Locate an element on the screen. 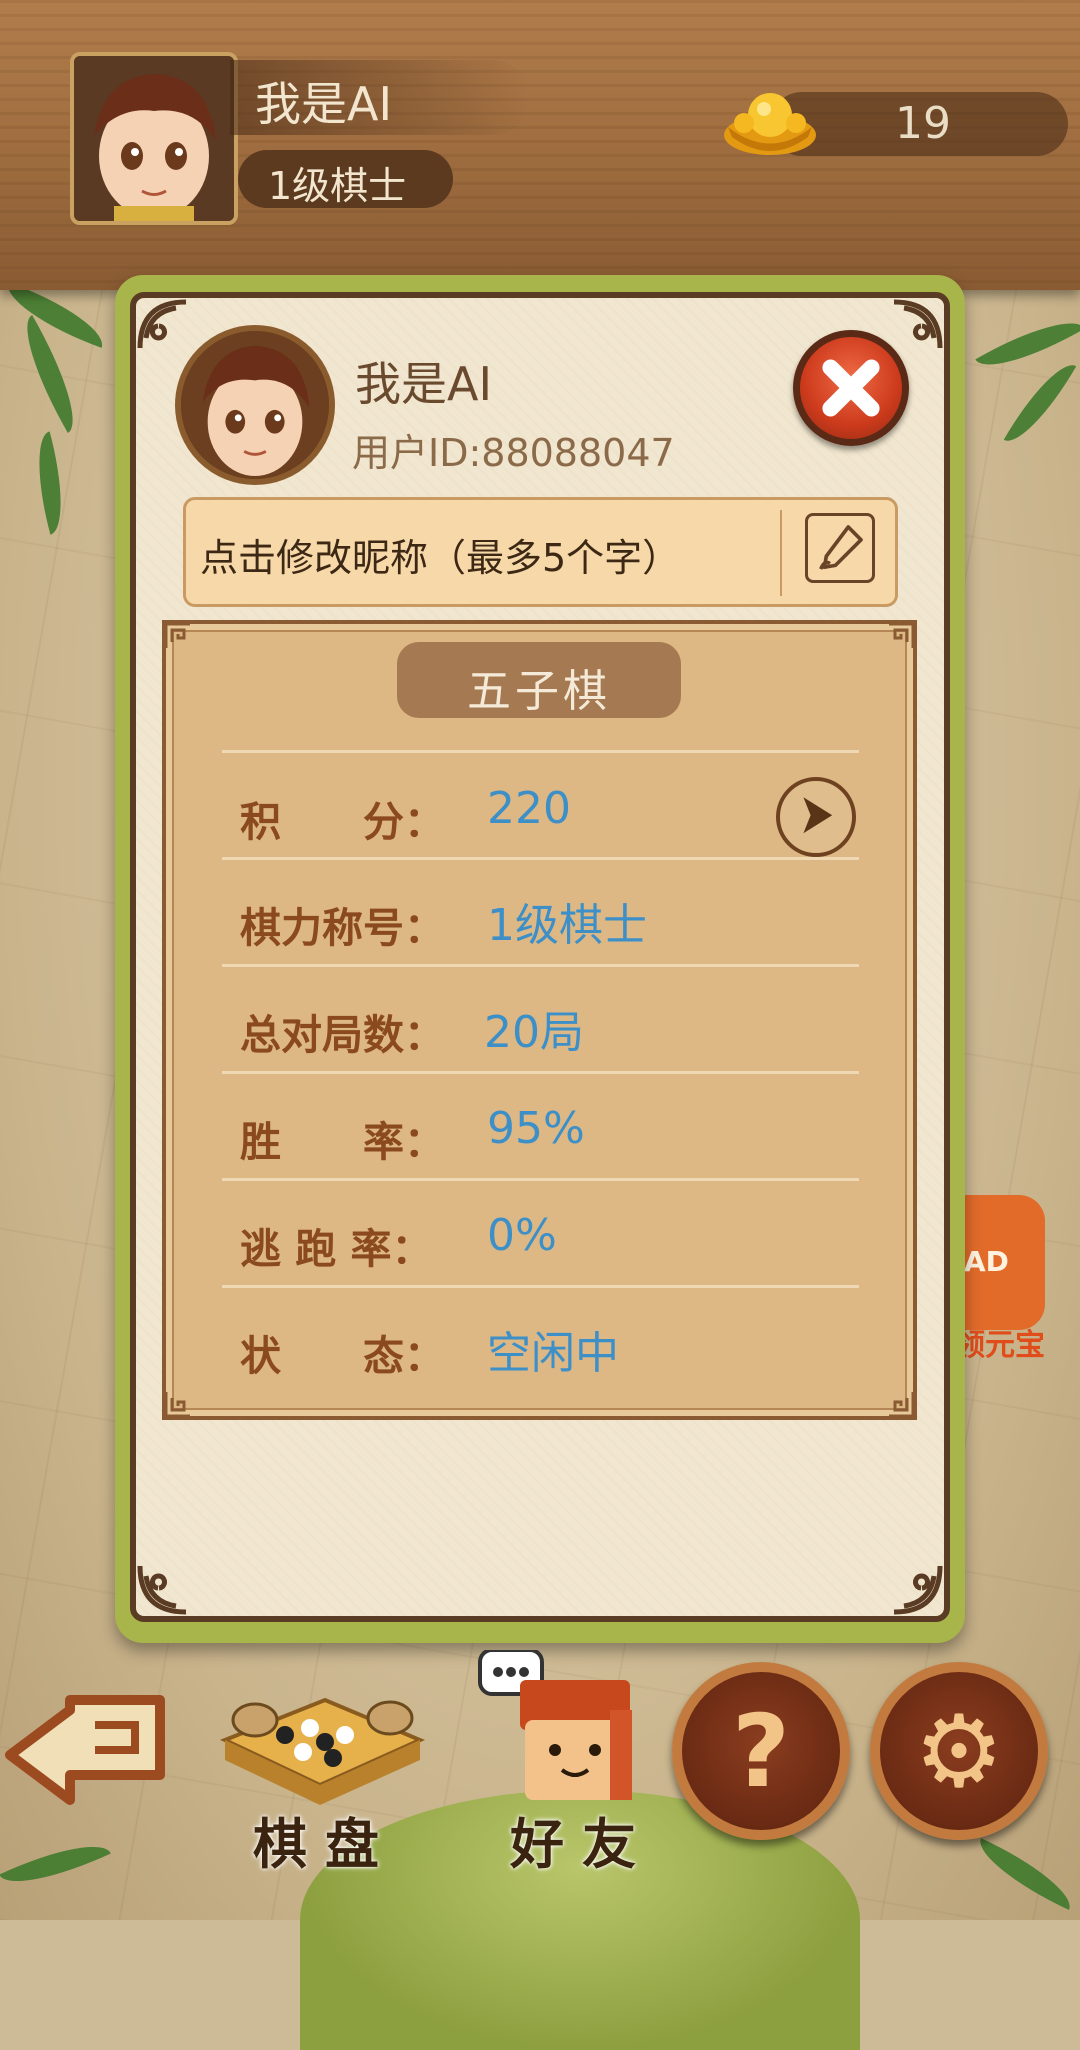 The width and height of the screenshot is (1080, 2050). stat-value-status: 空闲中 is located at coordinates (553, 1353).